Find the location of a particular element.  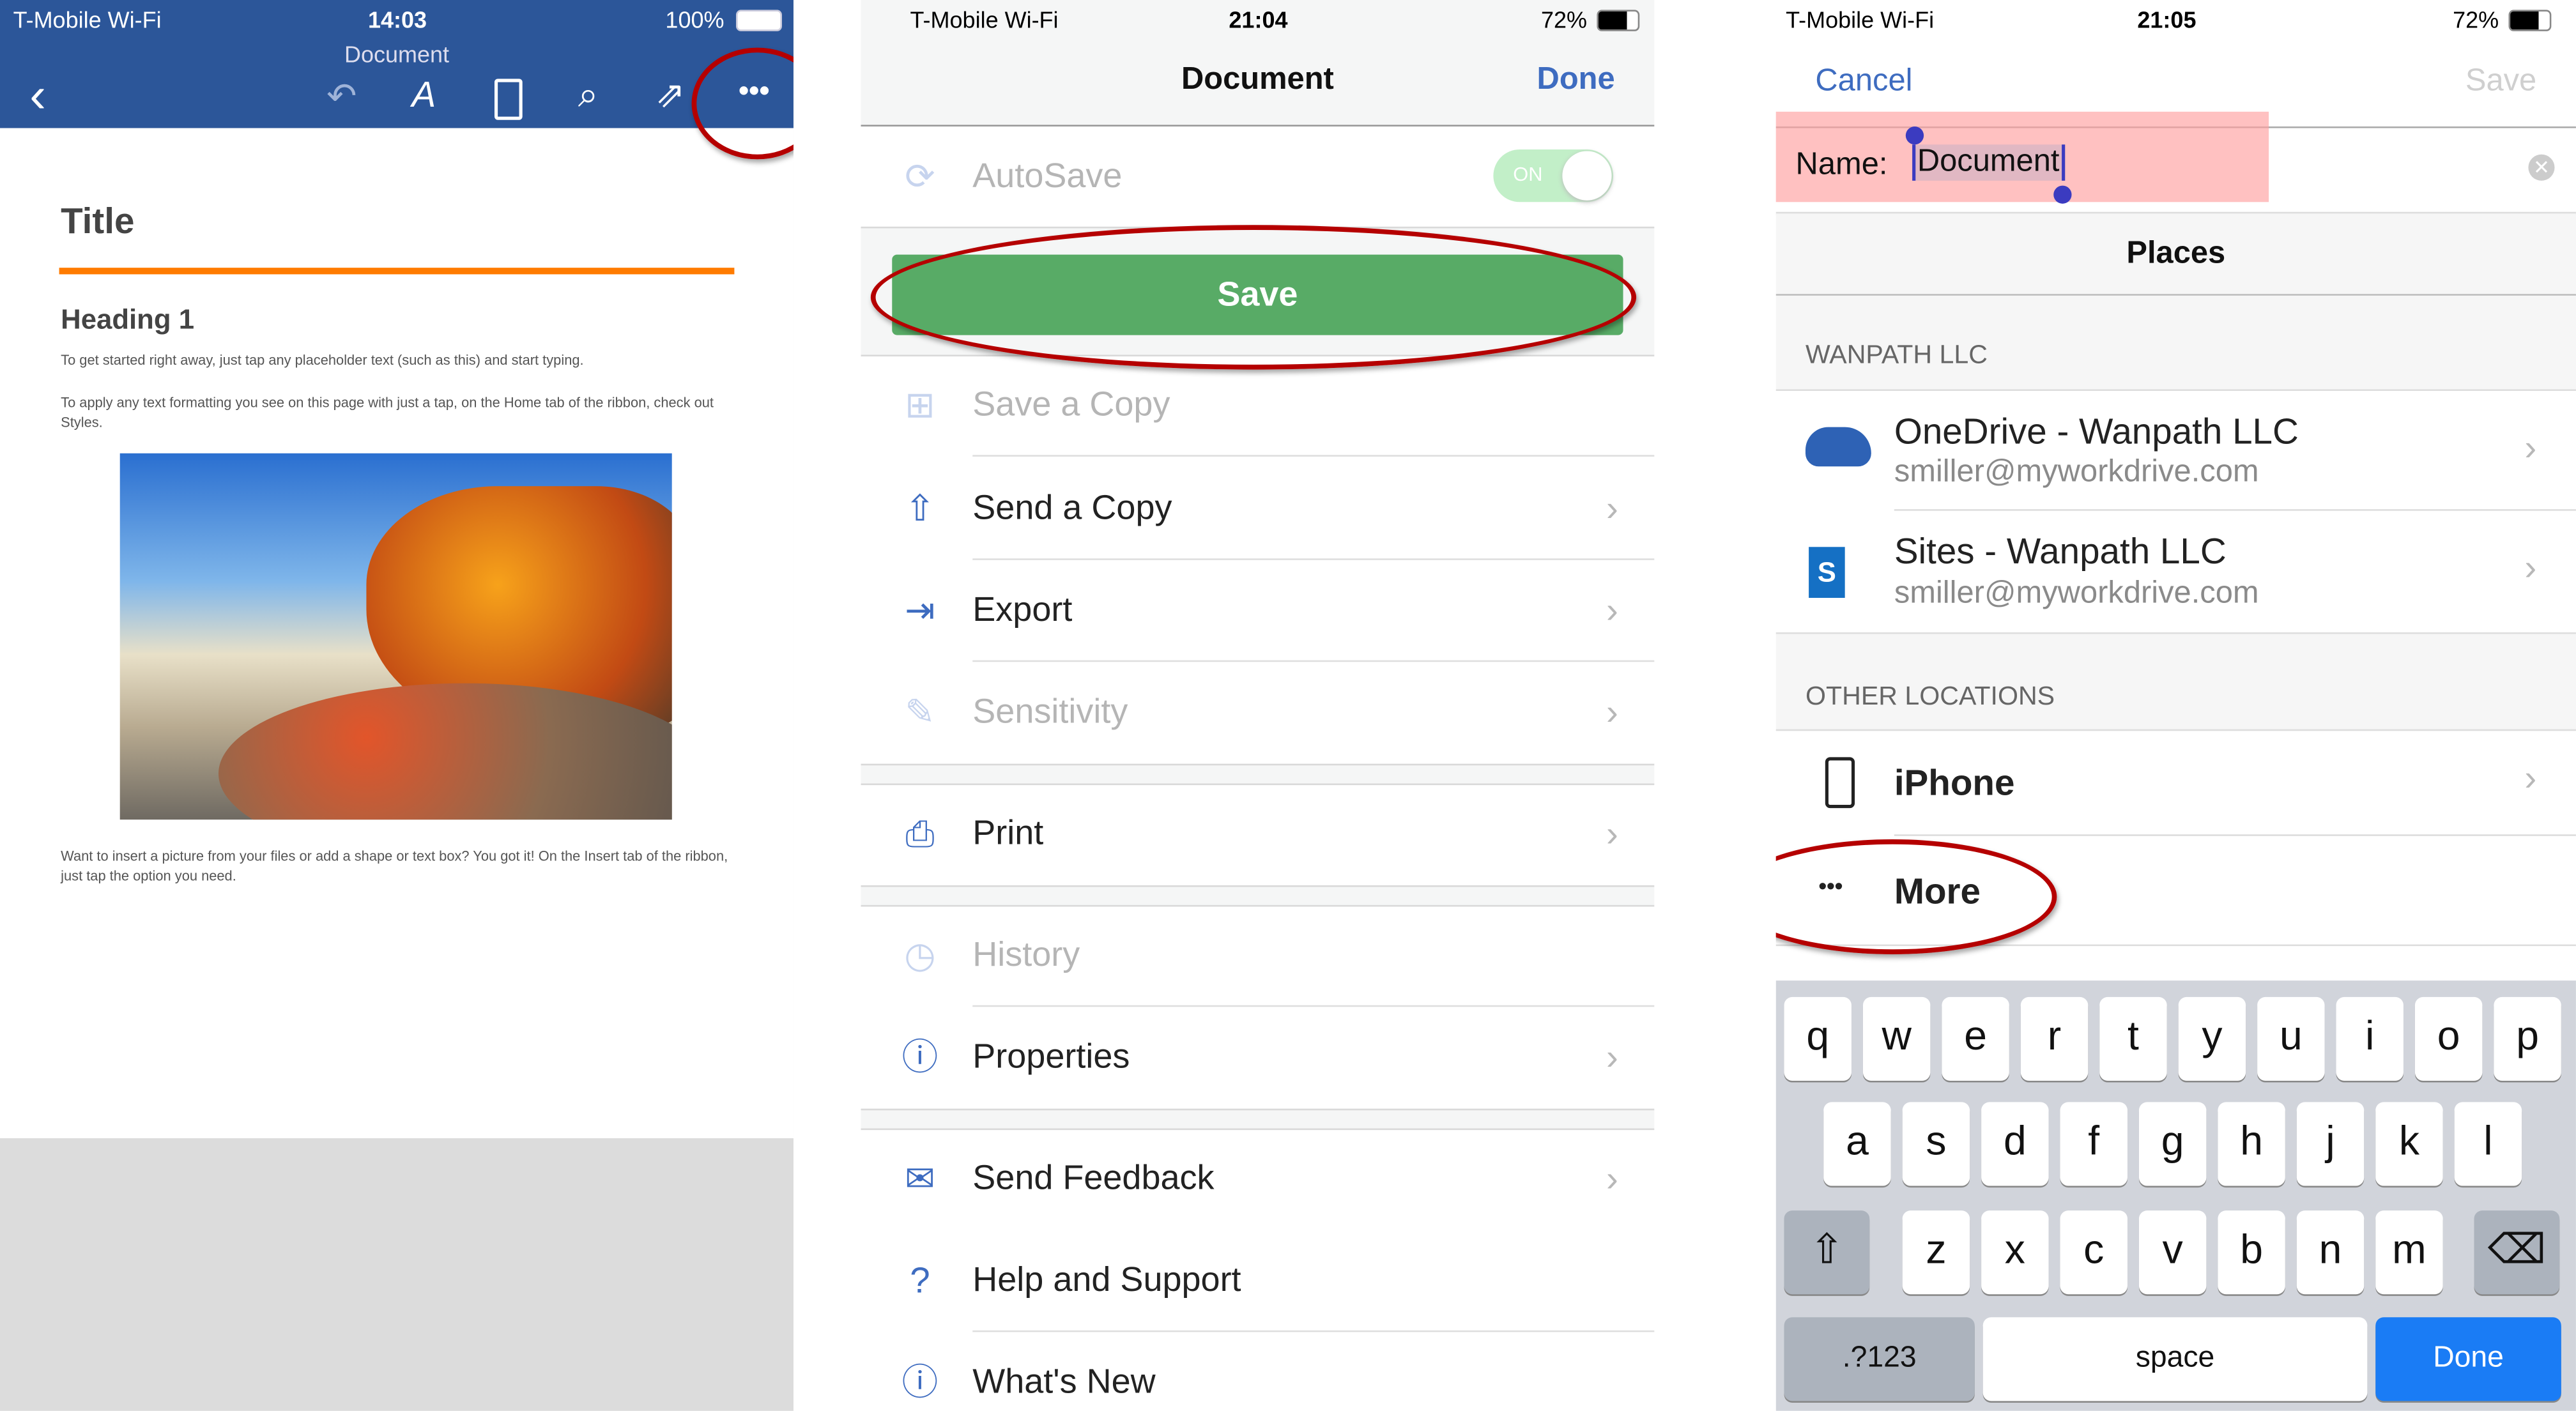

key-q: q is located at coordinates (1817, 1038).